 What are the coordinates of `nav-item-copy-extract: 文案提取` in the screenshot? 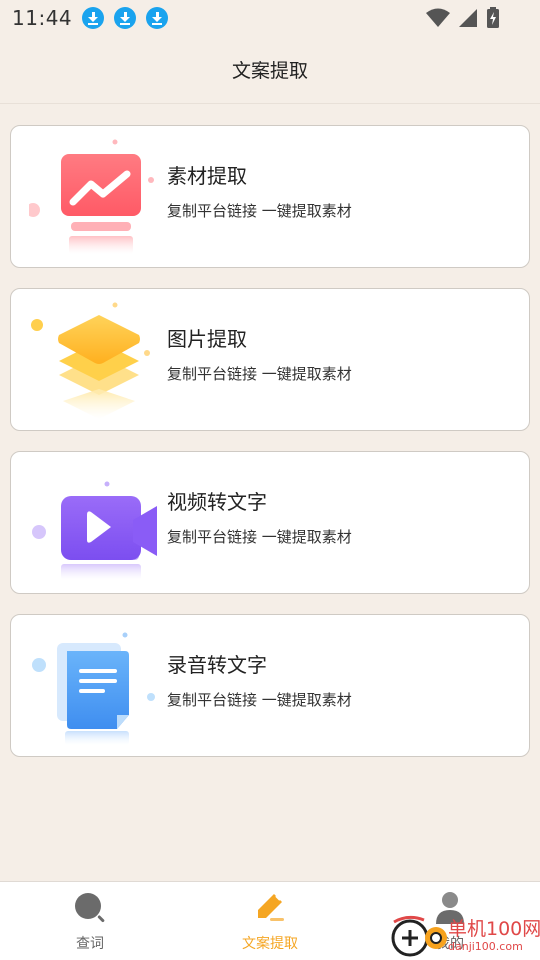 It's located at (270, 921).